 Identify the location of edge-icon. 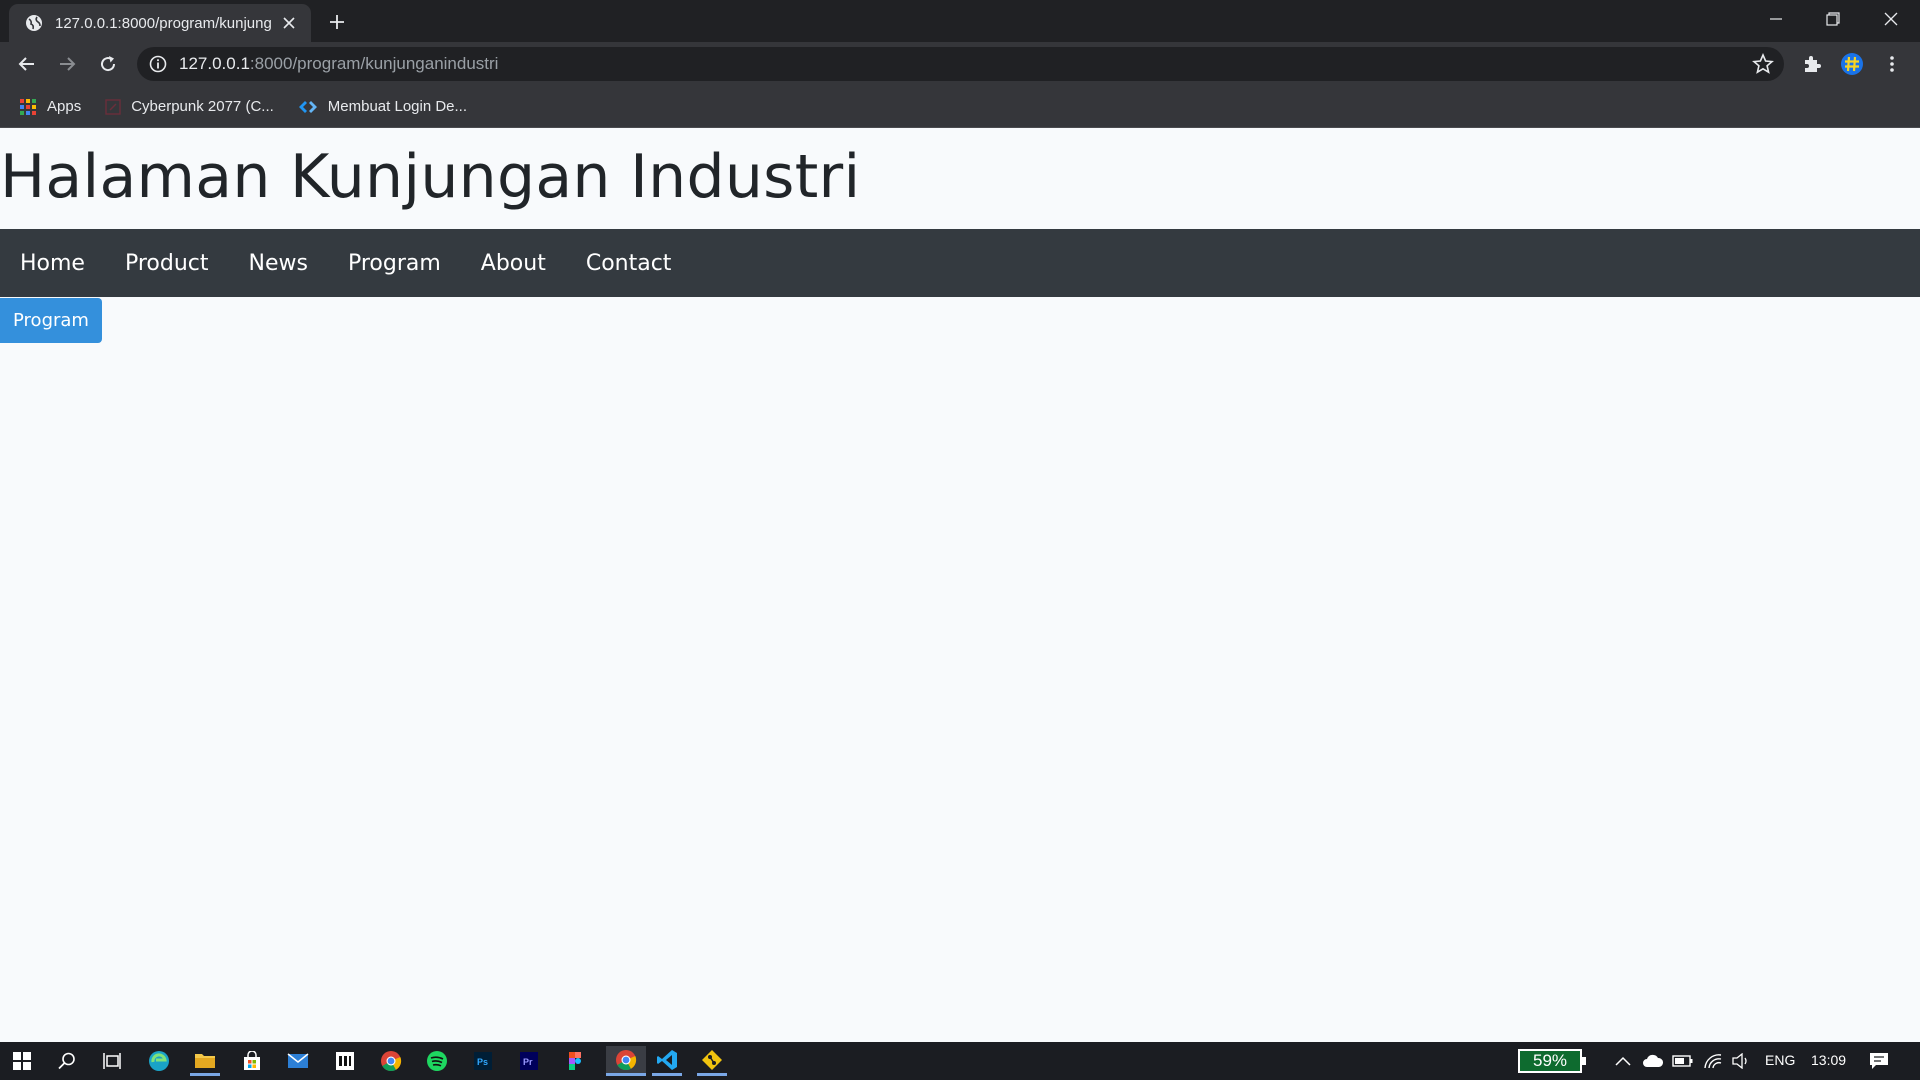
(159, 1061).